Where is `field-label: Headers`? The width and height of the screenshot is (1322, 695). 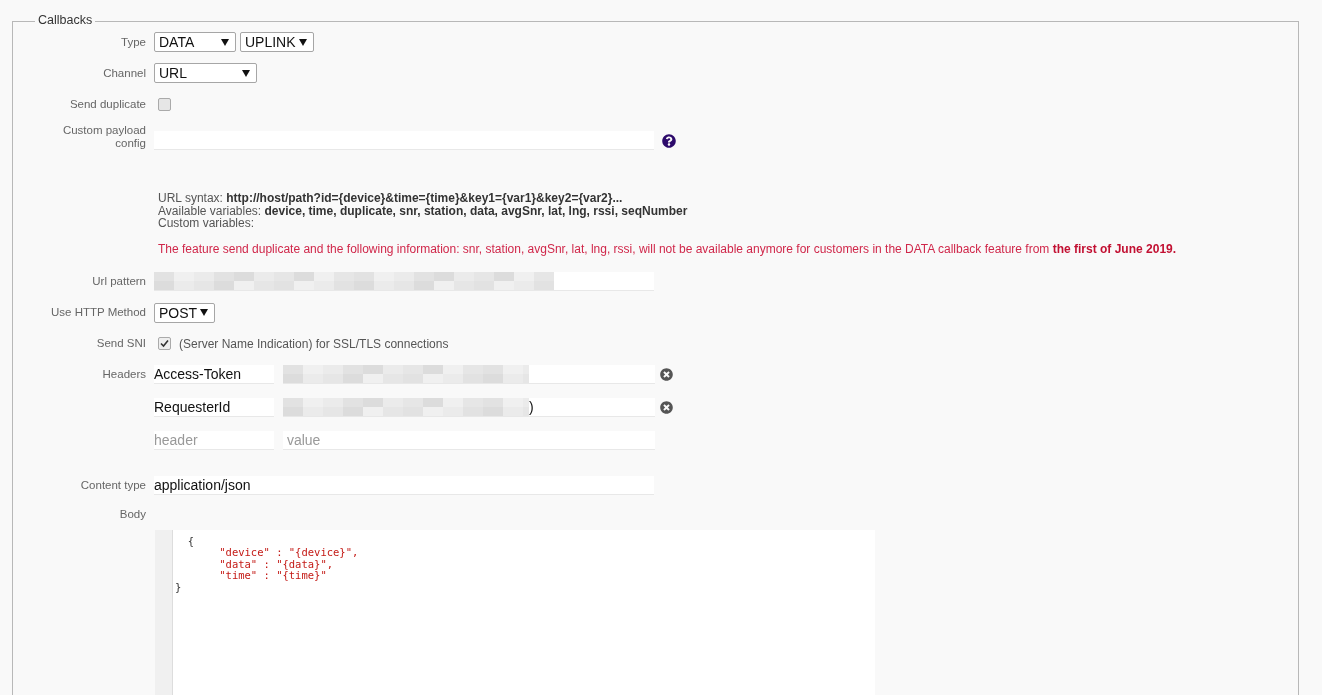
field-label: Headers is located at coordinates (124, 374).